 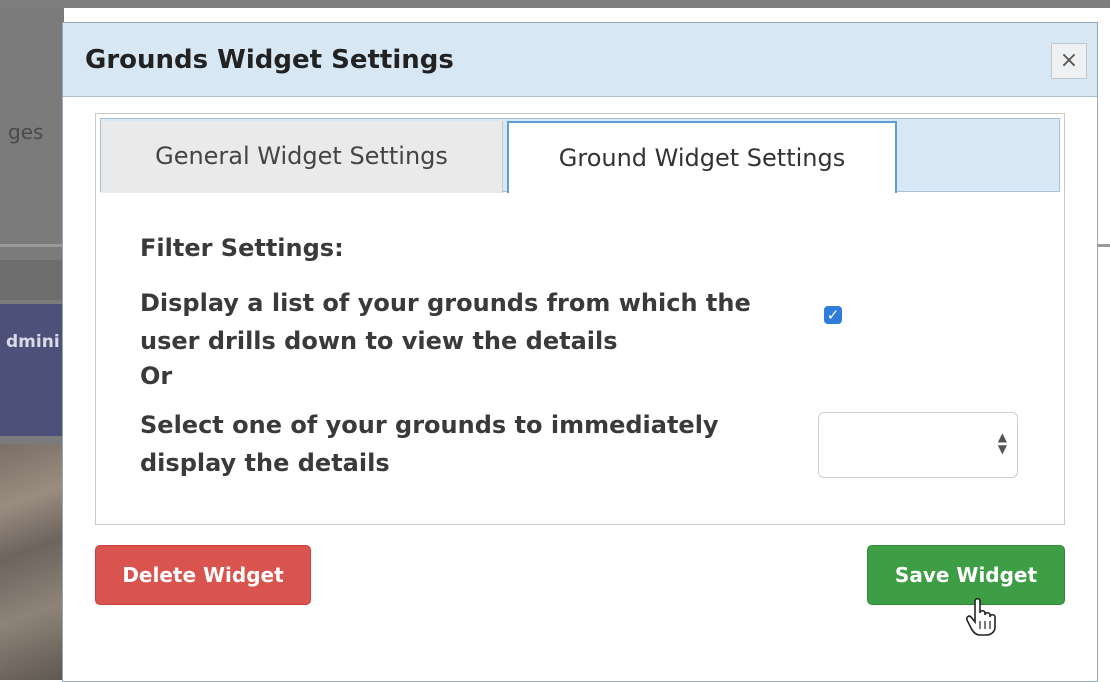 I want to click on modal-title: Grounds Widget Settings, so click(x=269, y=60).